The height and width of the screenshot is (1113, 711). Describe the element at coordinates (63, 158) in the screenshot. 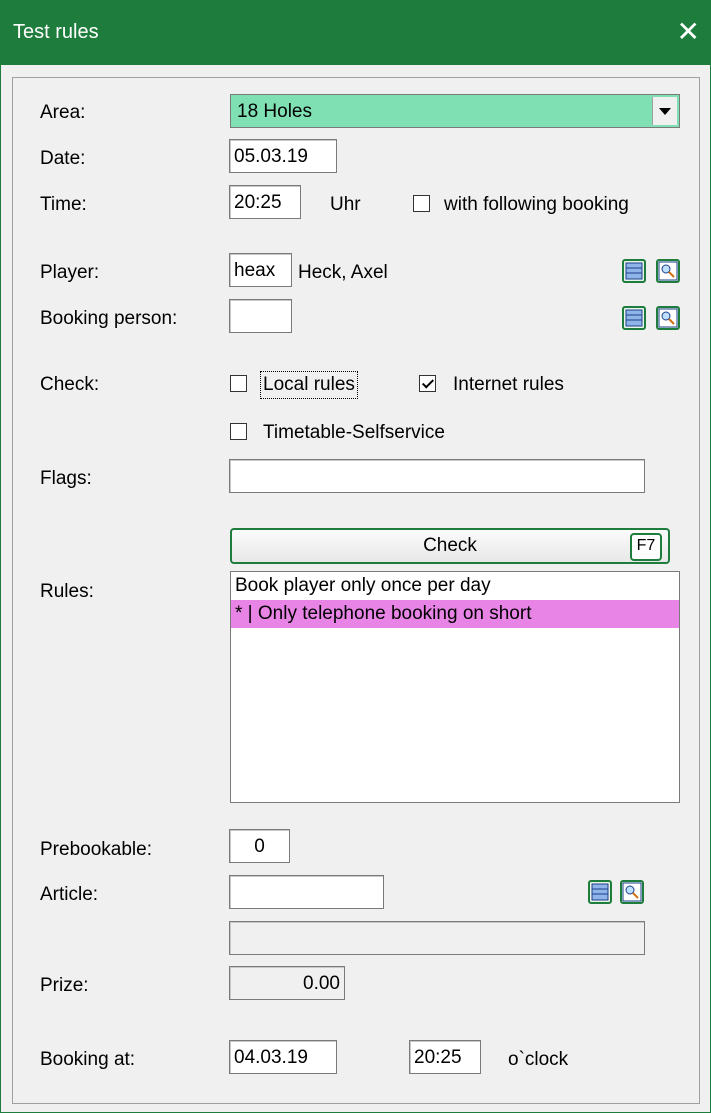

I see `date-label: Date:` at that location.